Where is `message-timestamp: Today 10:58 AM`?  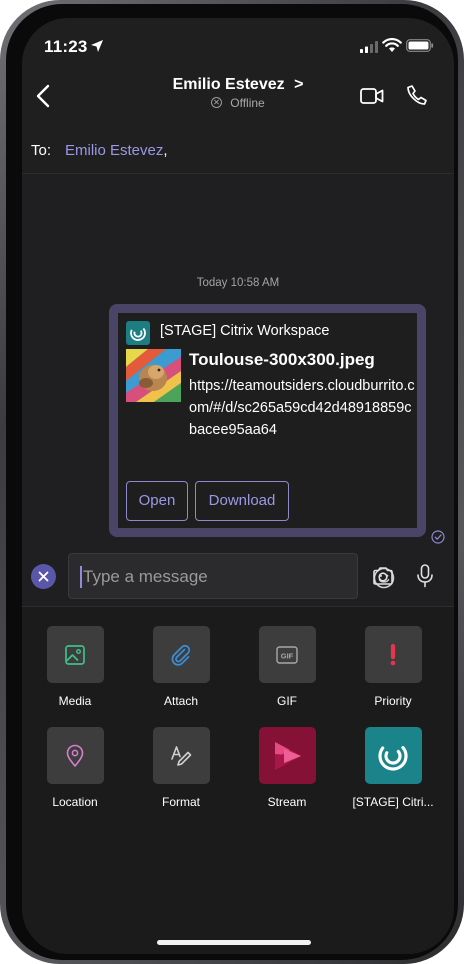
message-timestamp: Today 10:58 AM is located at coordinates (238, 283).